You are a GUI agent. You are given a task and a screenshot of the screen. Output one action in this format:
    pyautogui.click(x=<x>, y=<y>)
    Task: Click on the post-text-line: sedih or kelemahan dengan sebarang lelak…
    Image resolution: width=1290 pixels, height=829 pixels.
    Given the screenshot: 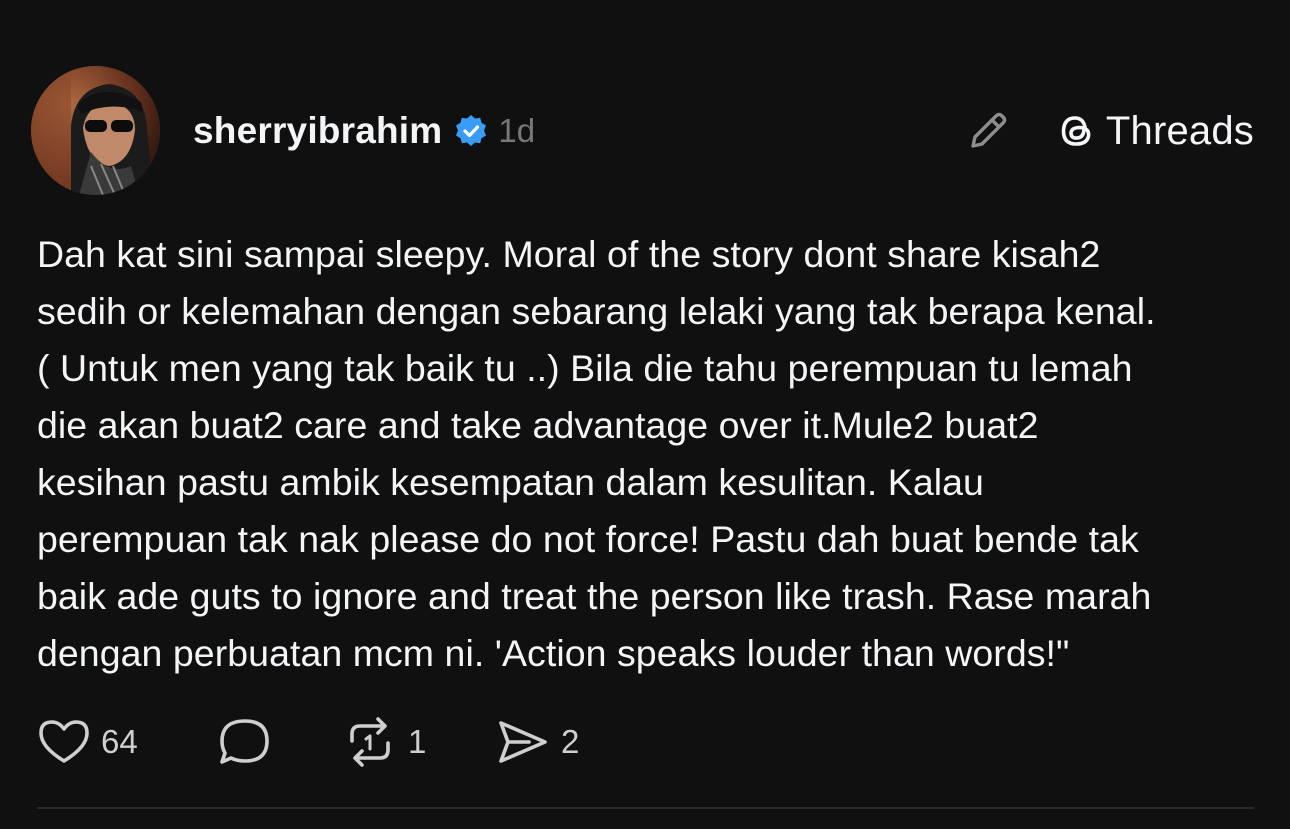 What is the action you would take?
    pyautogui.click(x=596, y=311)
    